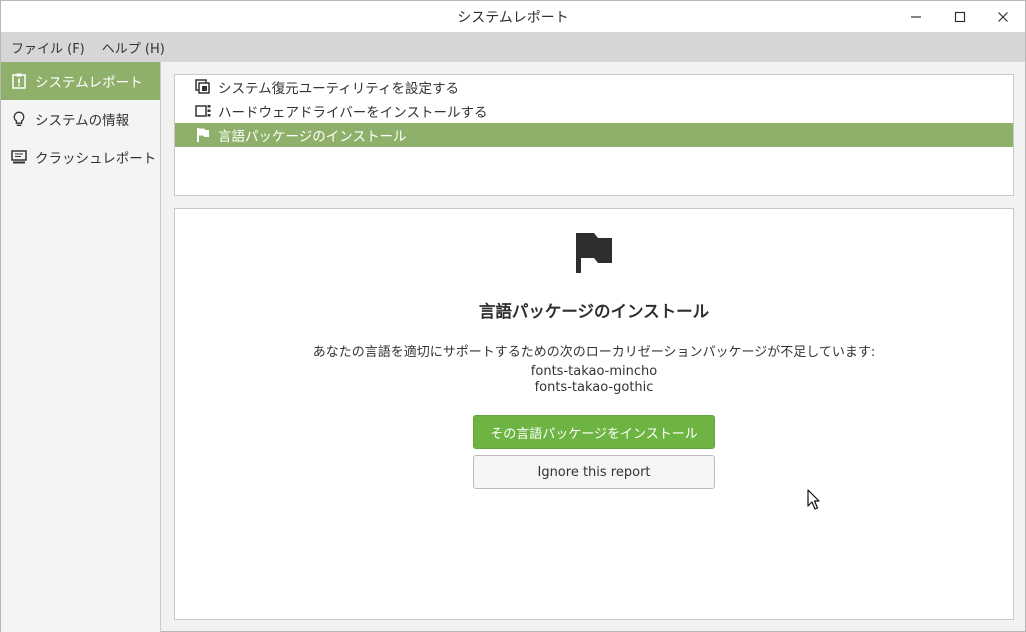 The height and width of the screenshot is (632, 1026). I want to click on package-list: fonts-takao-mincho fonts-takao-gothic, so click(594, 380).